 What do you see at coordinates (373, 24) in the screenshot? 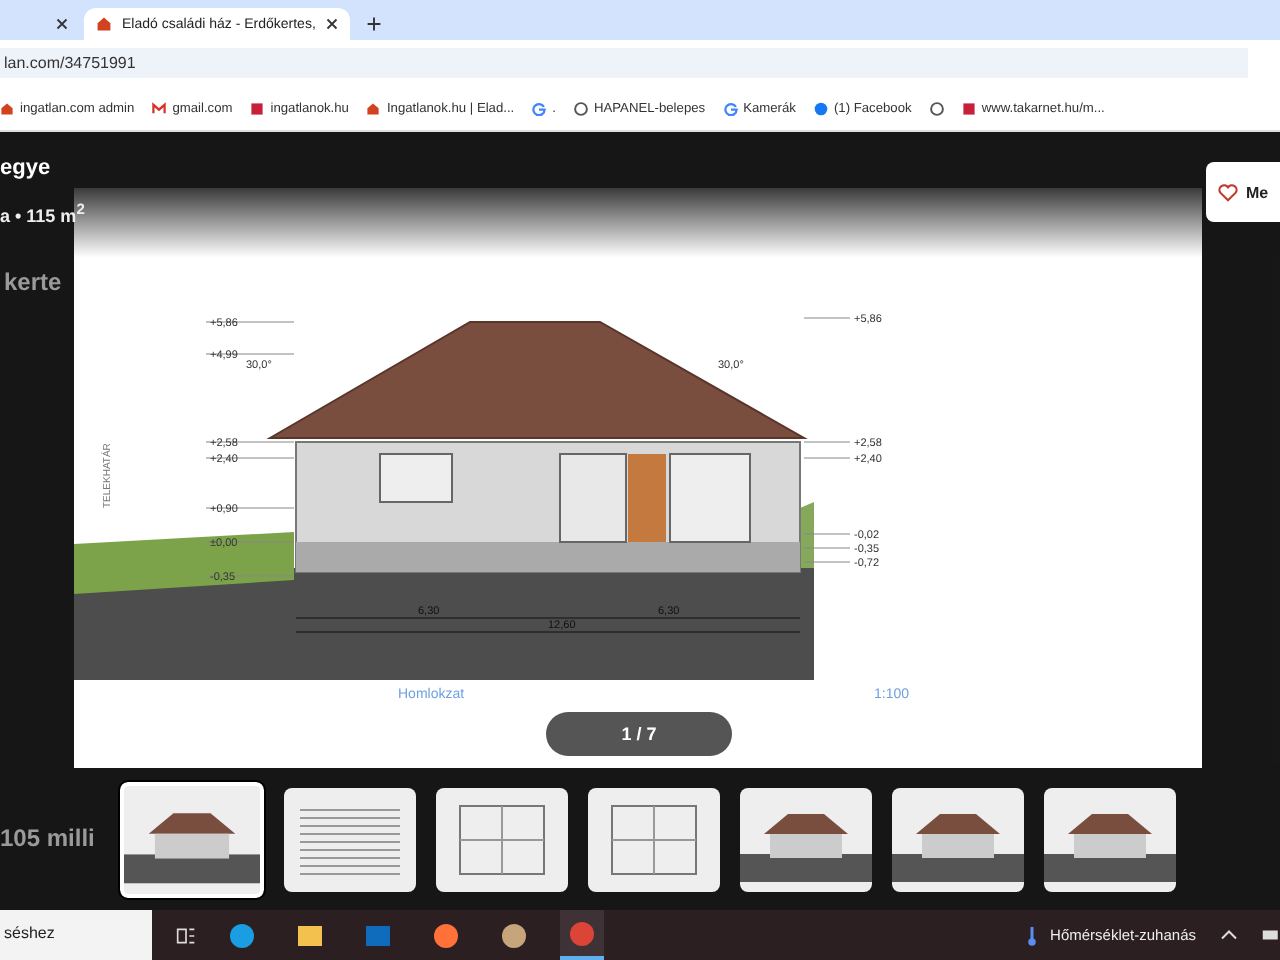
I see `new-tab-icon` at bounding box center [373, 24].